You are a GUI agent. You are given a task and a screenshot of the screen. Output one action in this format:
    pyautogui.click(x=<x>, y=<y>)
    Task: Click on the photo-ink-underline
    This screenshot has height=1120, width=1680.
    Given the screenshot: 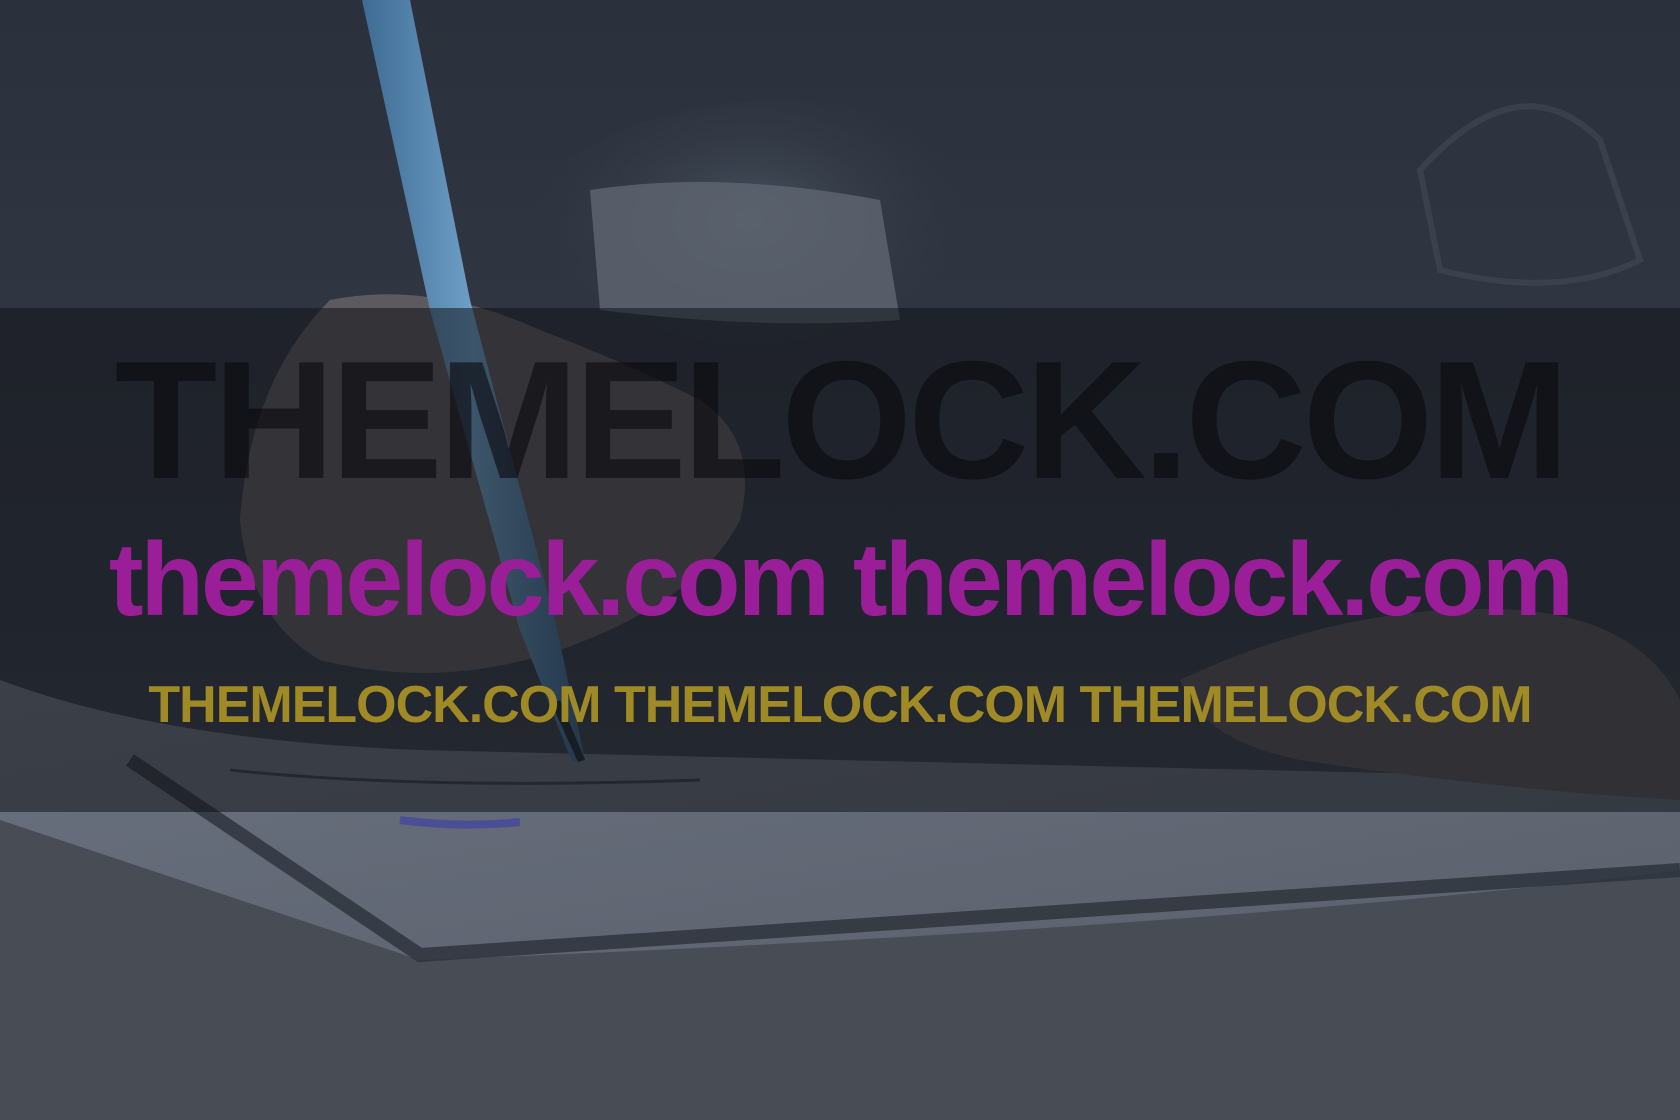 What is the action you would take?
    pyautogui.click(x=460, y=822)
    